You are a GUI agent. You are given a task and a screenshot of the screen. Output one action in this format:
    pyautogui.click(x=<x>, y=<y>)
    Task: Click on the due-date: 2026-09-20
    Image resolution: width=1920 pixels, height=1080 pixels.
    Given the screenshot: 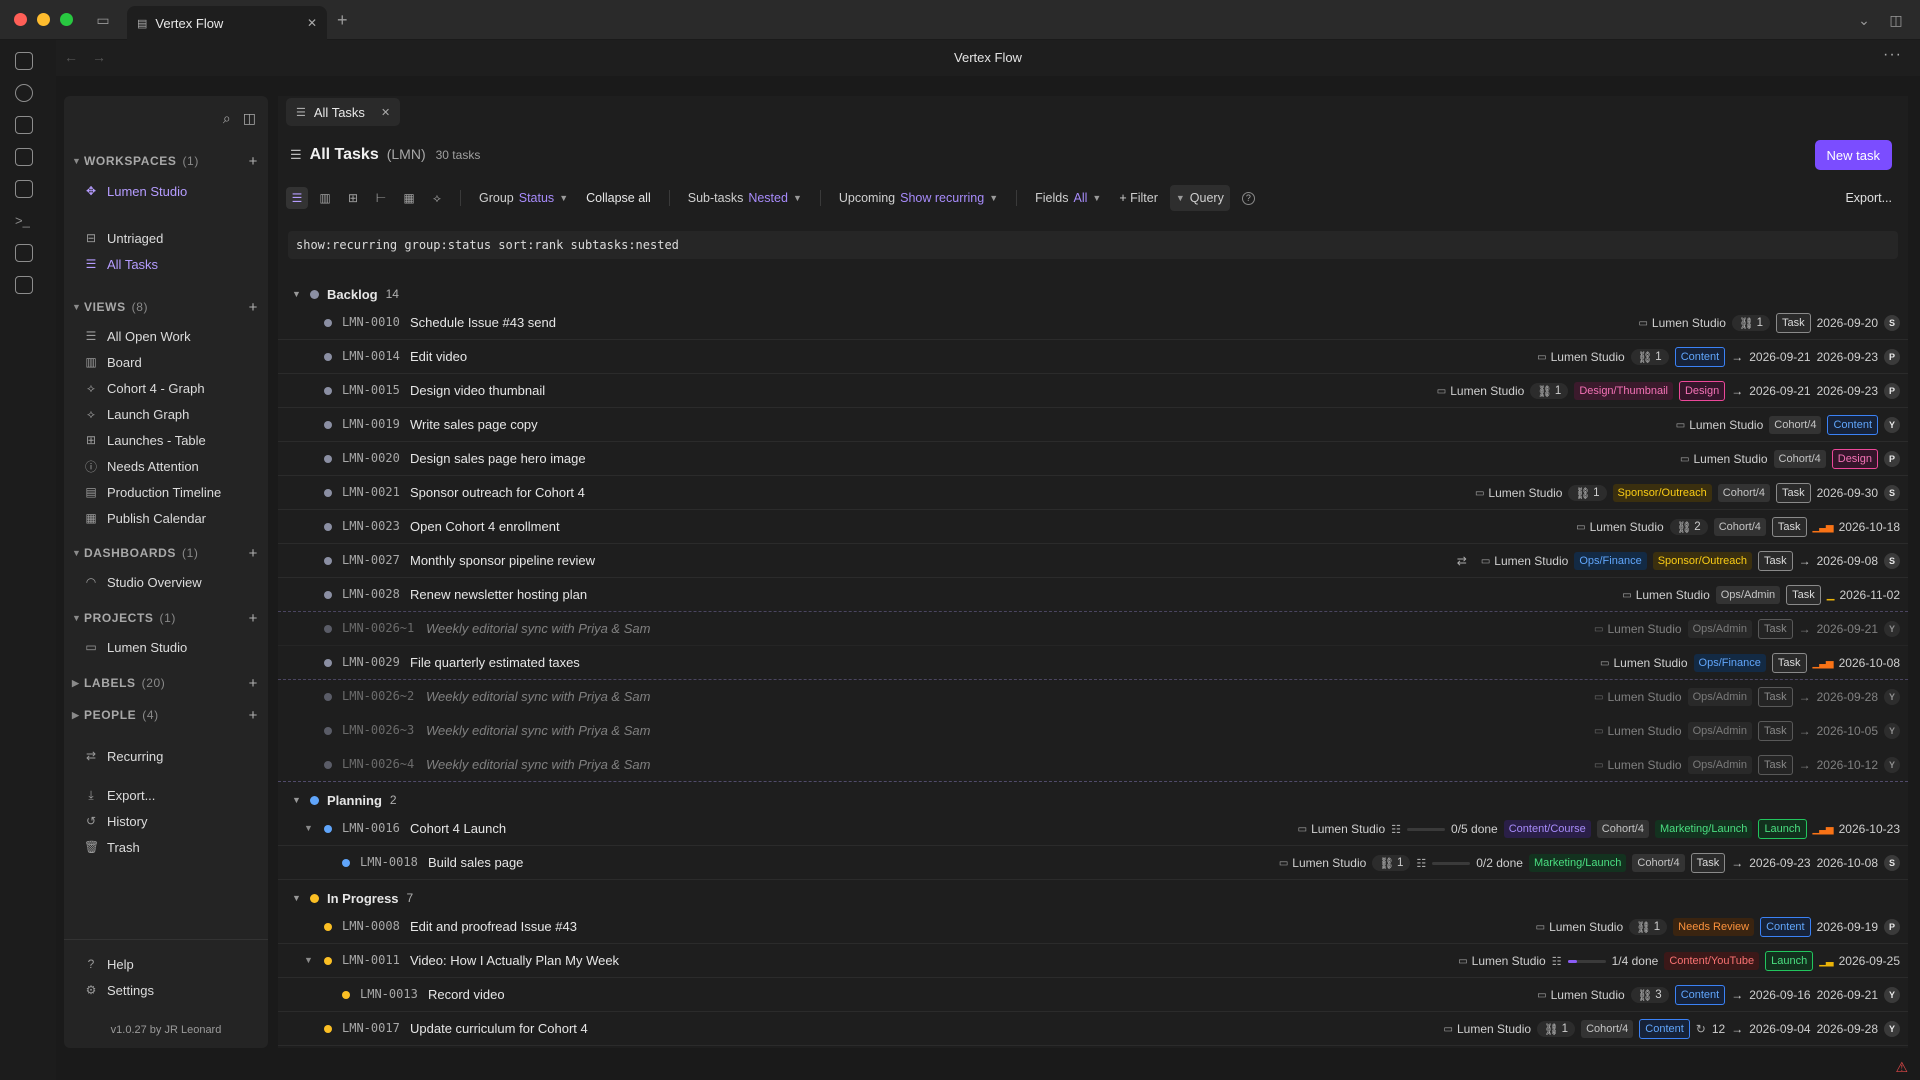 What is the action you would take?
    pyautogui.click(x=1847, y=323)
    